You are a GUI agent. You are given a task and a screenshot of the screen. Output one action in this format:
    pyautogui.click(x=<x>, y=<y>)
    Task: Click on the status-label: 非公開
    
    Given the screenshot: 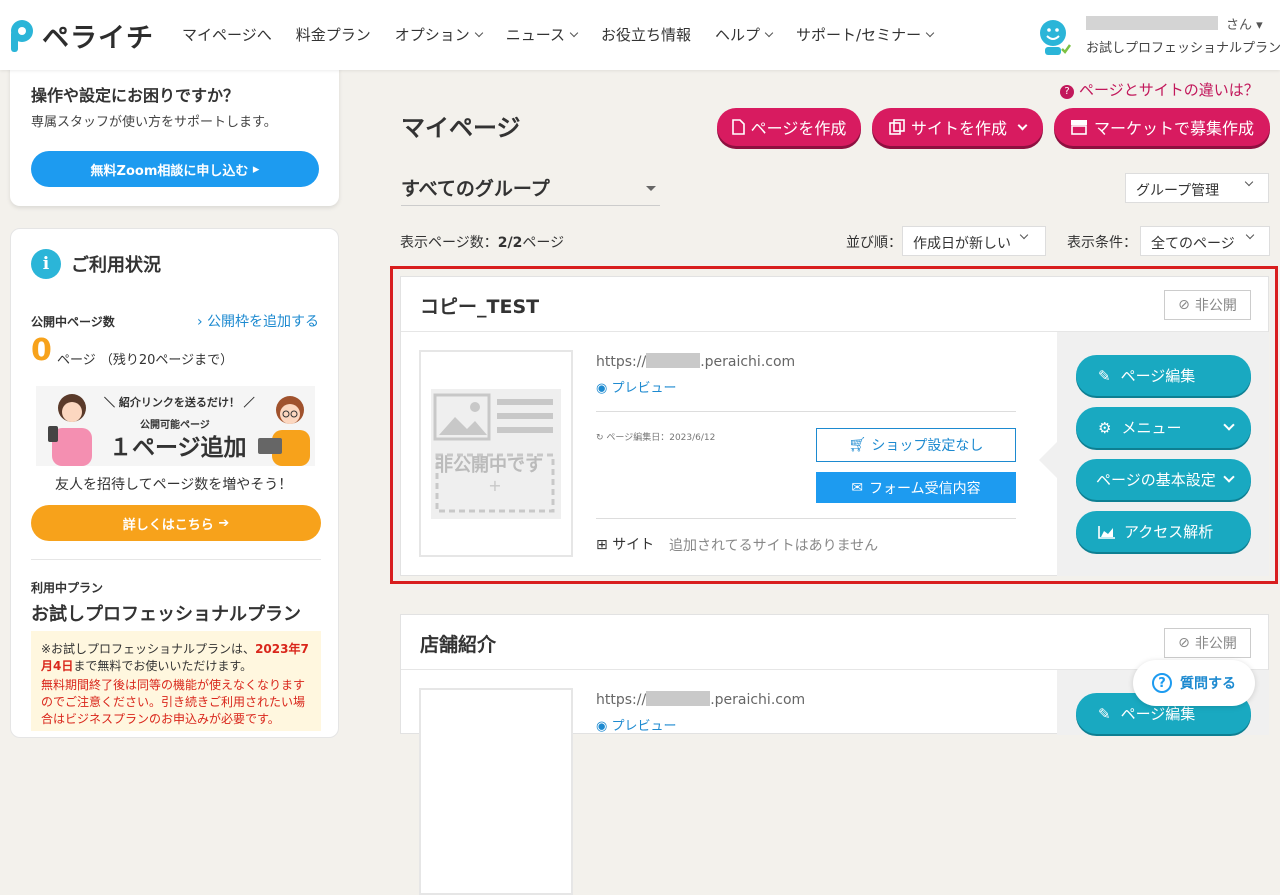 What is the action you would take?
    pyautogui.click(x=1215, y=306)
    